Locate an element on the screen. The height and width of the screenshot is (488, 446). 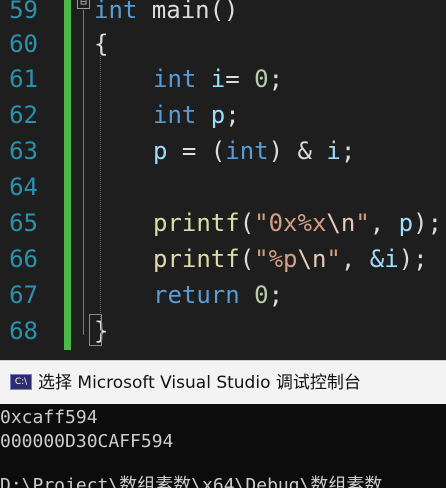
code-line-60: { is located at coordinates (101, 44).